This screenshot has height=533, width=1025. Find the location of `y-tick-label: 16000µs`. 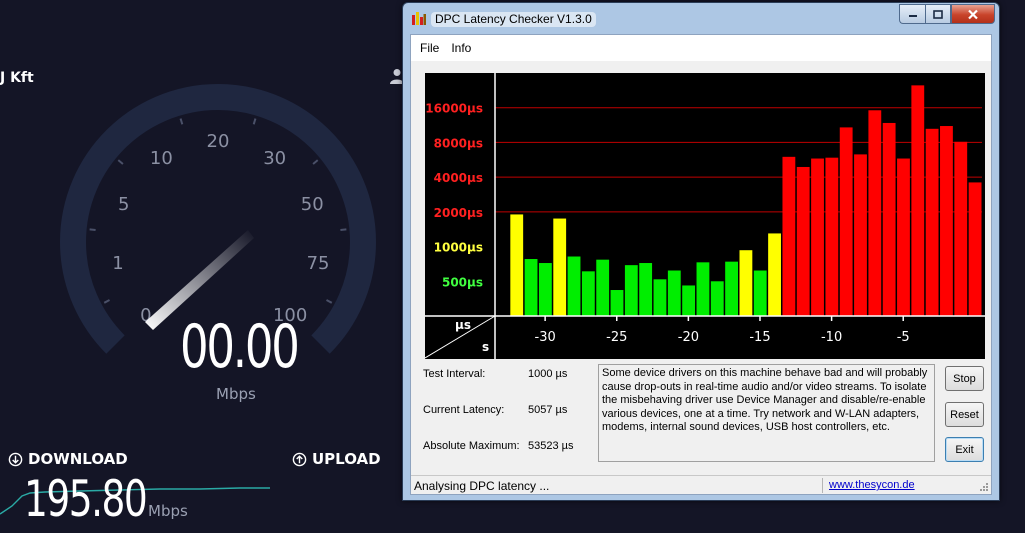

y-tick-label: 16000µs is located at coordinates (454, 109).